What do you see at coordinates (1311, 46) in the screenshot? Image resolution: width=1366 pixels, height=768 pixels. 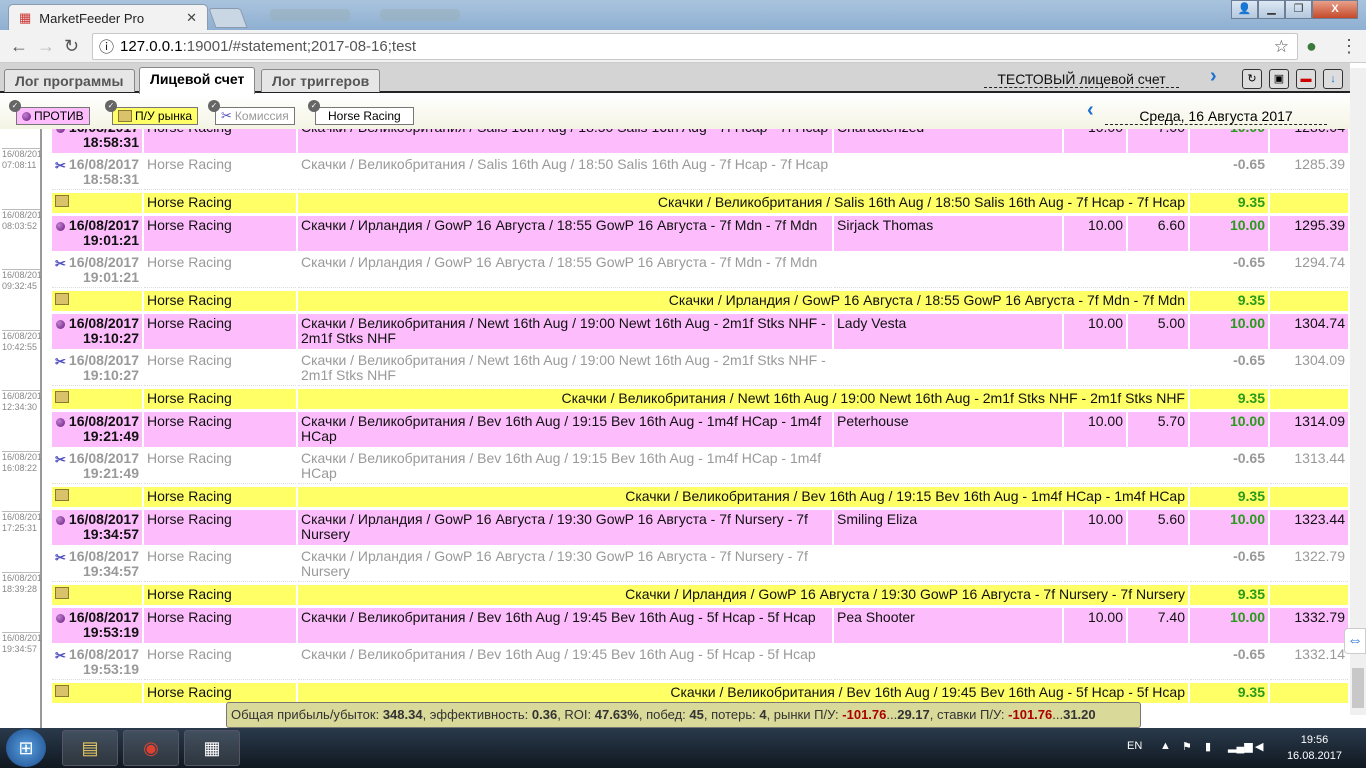 I see `extension-globe-icon: ●` at bounding box center [1311, 46].